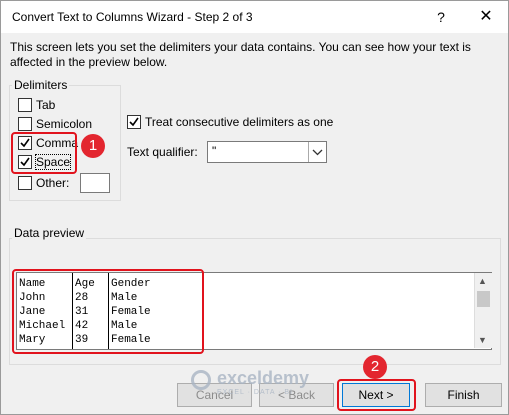 Image resolution: width=509 pixels, height=415 pixels. Describe the element at coordinates (263, 378) in the screenshot. I see `watermark-name: exceldemy` at that location.